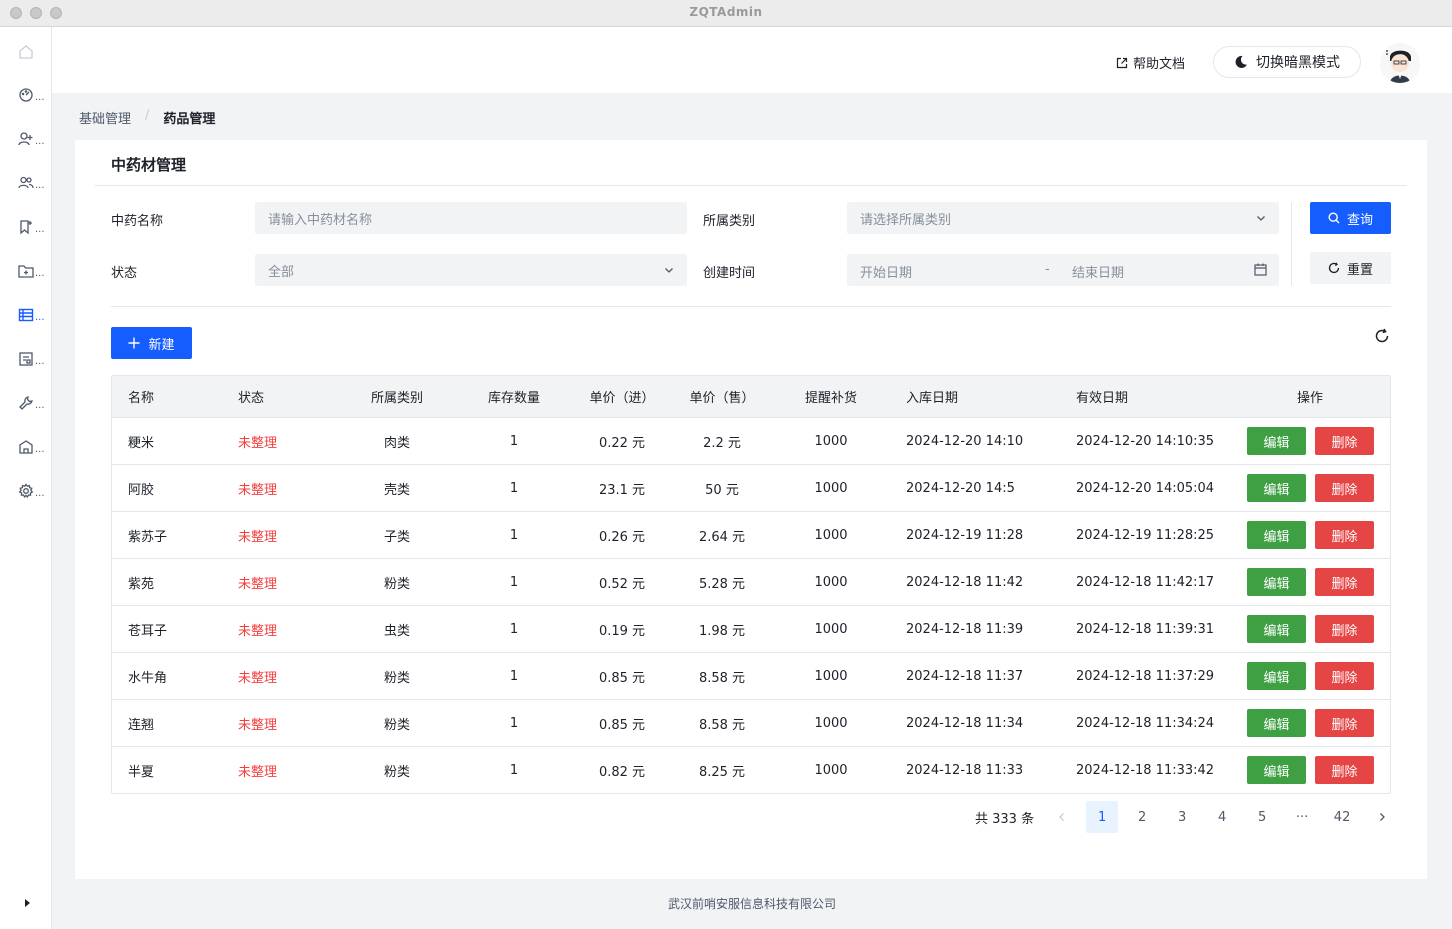 Image resolution: width=1452 pixels, height=929 pixels. I want to click on pagination-prev-button, so click(1062, 817).